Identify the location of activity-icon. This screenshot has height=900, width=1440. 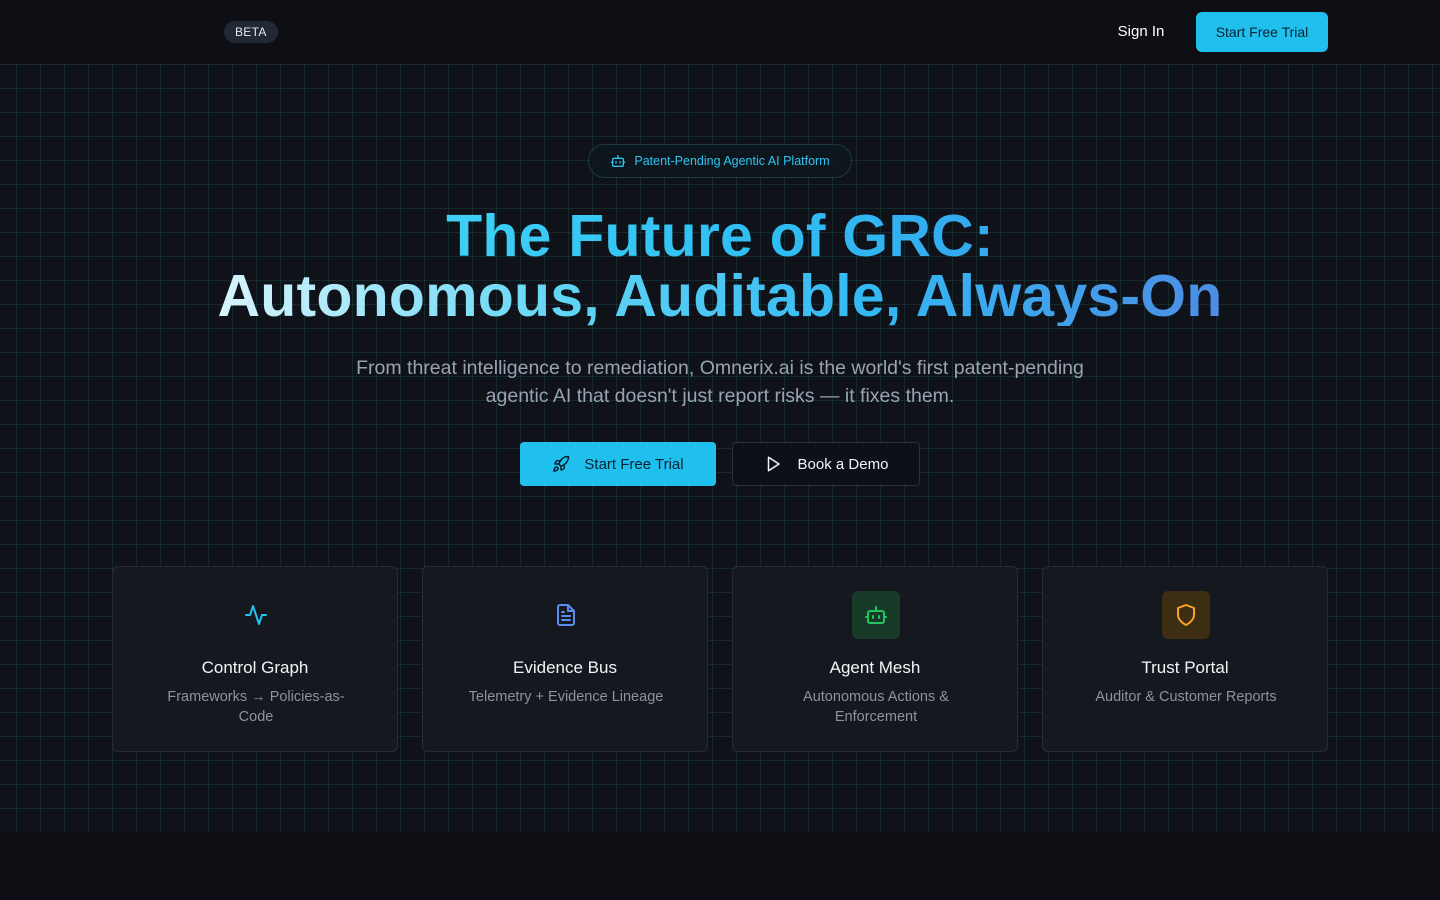
(256, 615).